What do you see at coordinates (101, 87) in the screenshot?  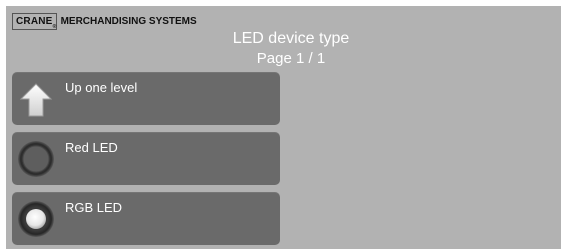 I see `up-one-level-label: Up one level` at bounding box center [101, 87].